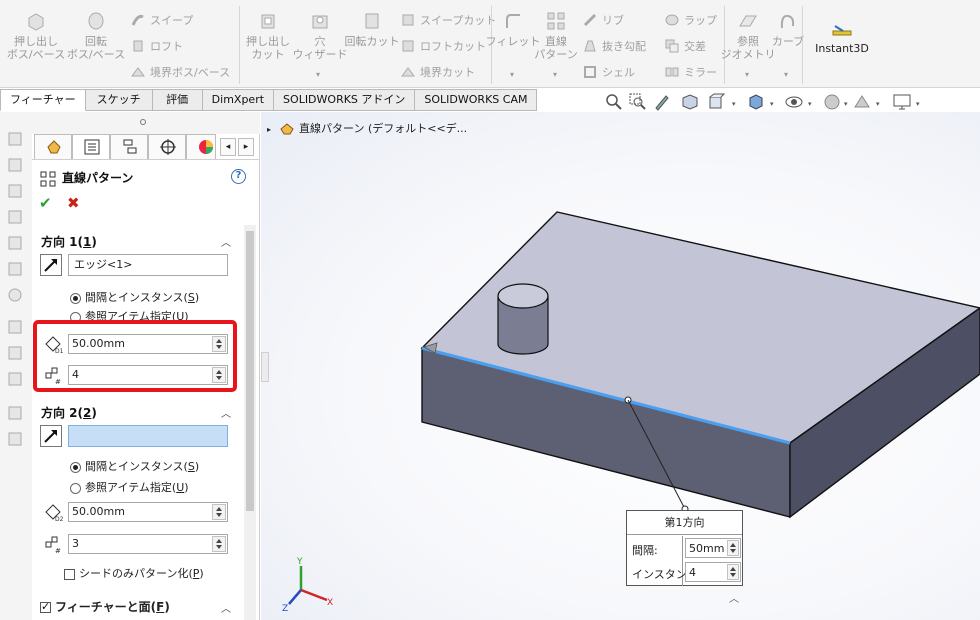  Describe the element at coordinates (443, 47) in the screenshot. I see `lofted-cut-button: ロフトカット` at that location.